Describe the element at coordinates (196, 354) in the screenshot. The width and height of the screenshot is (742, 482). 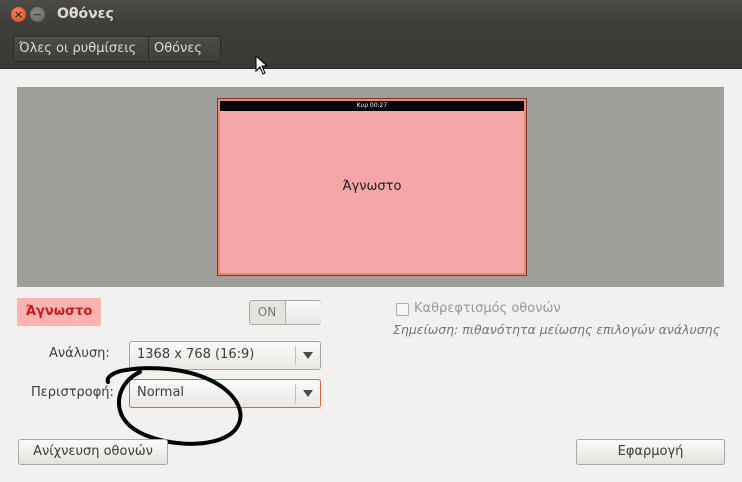
I see `resolution-value: 1368 x 768 (16:9)` at that location.